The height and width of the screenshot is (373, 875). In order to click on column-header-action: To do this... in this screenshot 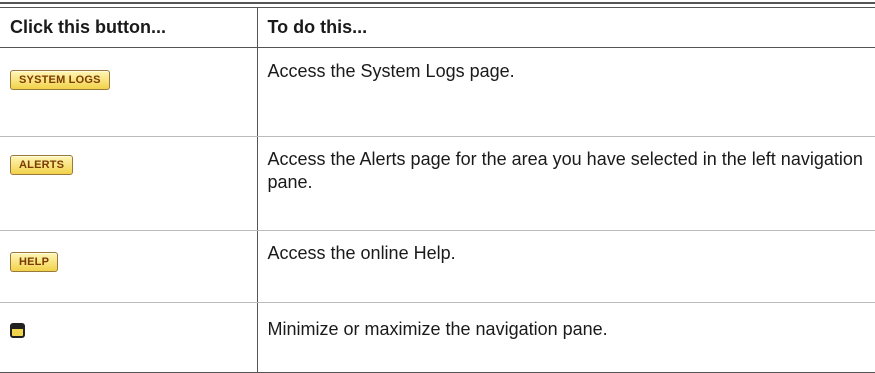, I will do `click(565, 28)`.